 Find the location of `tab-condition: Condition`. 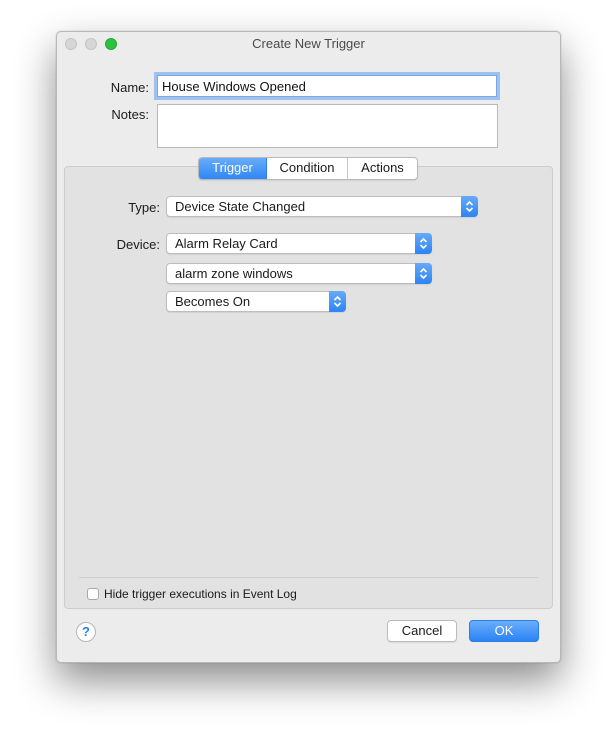

tab-condition: Condition is located at coordinates (307, 168).